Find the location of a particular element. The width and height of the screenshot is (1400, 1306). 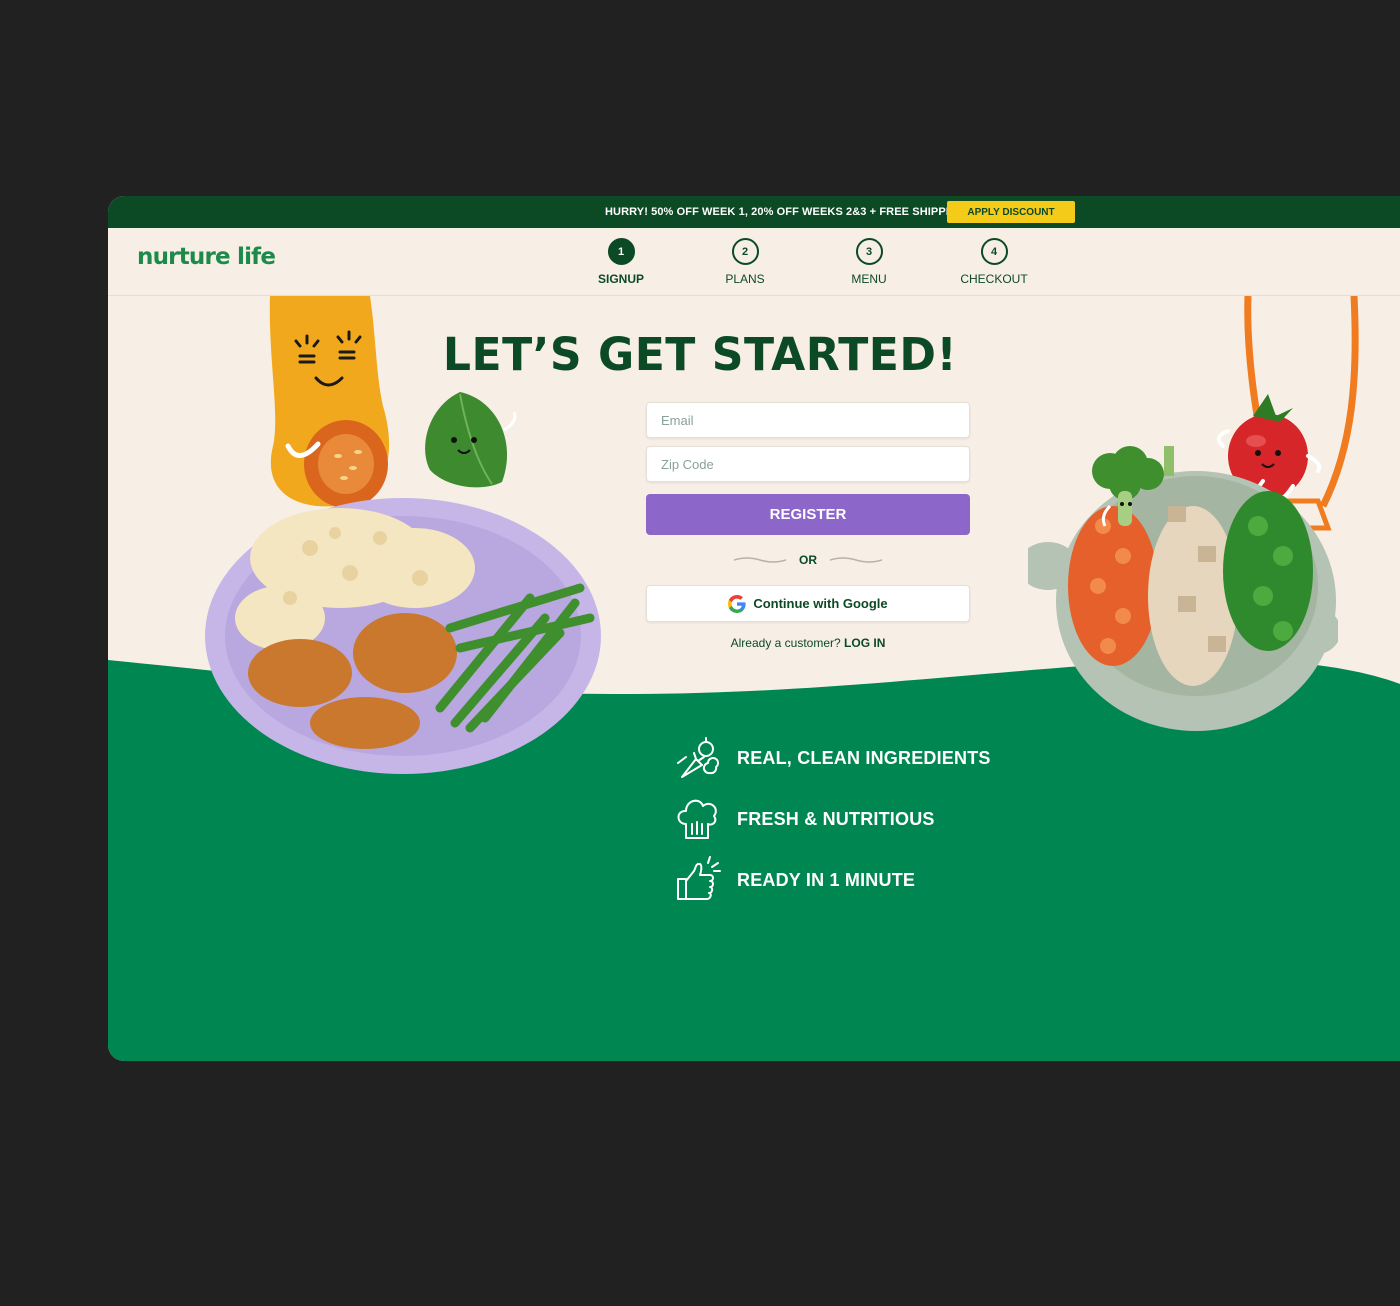

already-customer-text: Already a customer? is located at coordinates (785, 643).